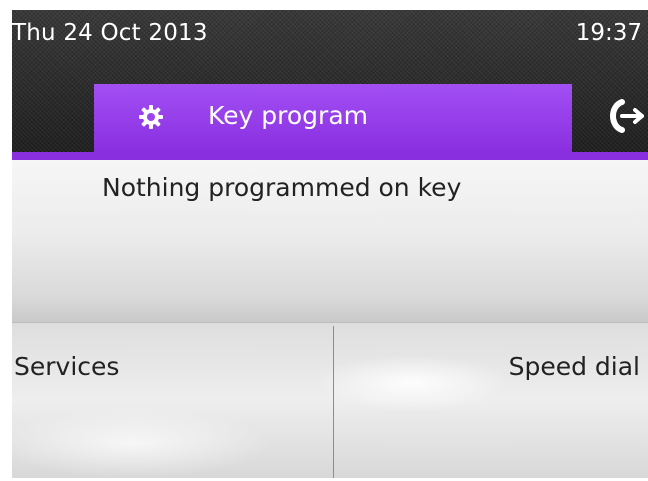 This screenshot has height=481, width=648. What do you see at coordinates (67, 366) in the screenshot?
I see `services-key-label: Services` at bounding box center [67, 366].